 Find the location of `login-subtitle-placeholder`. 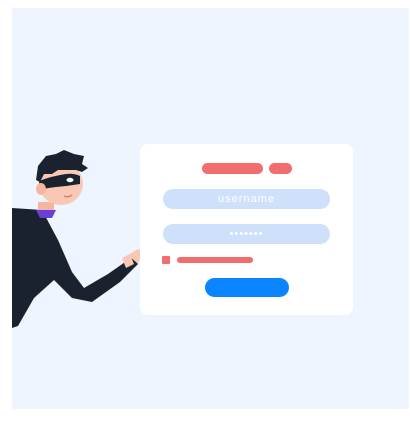

login-subtitle-placeholder is located at coordinates (280, 168).